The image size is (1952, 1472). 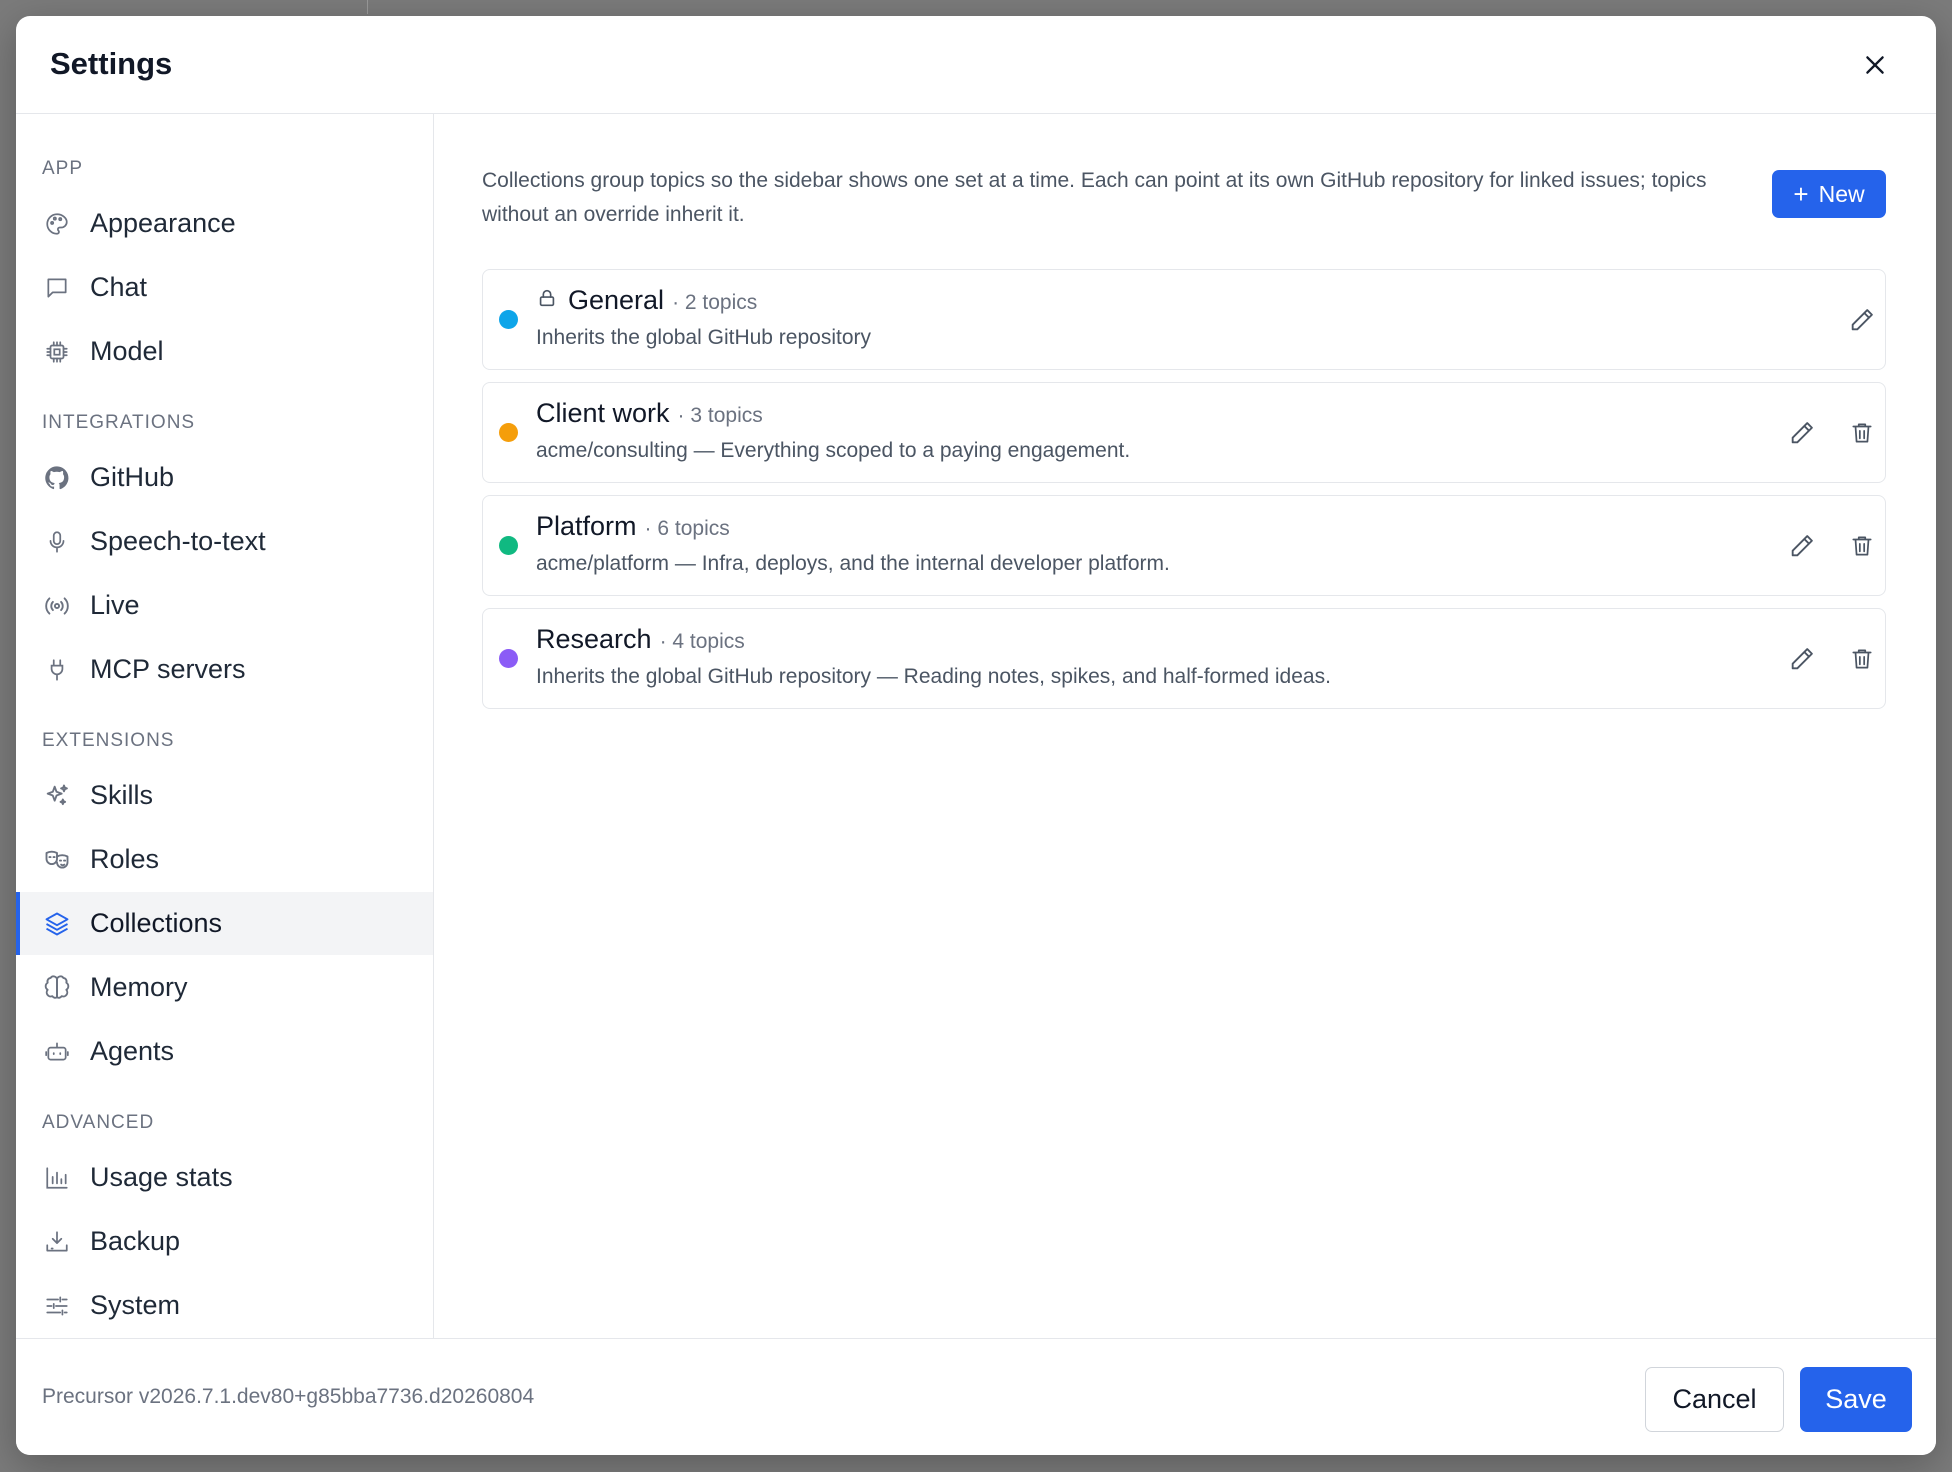 What do you see at coordinates (224, 987) in the screenshot?
I see `sidebar-item-memory: Memory` at bounding box center [224, 987].